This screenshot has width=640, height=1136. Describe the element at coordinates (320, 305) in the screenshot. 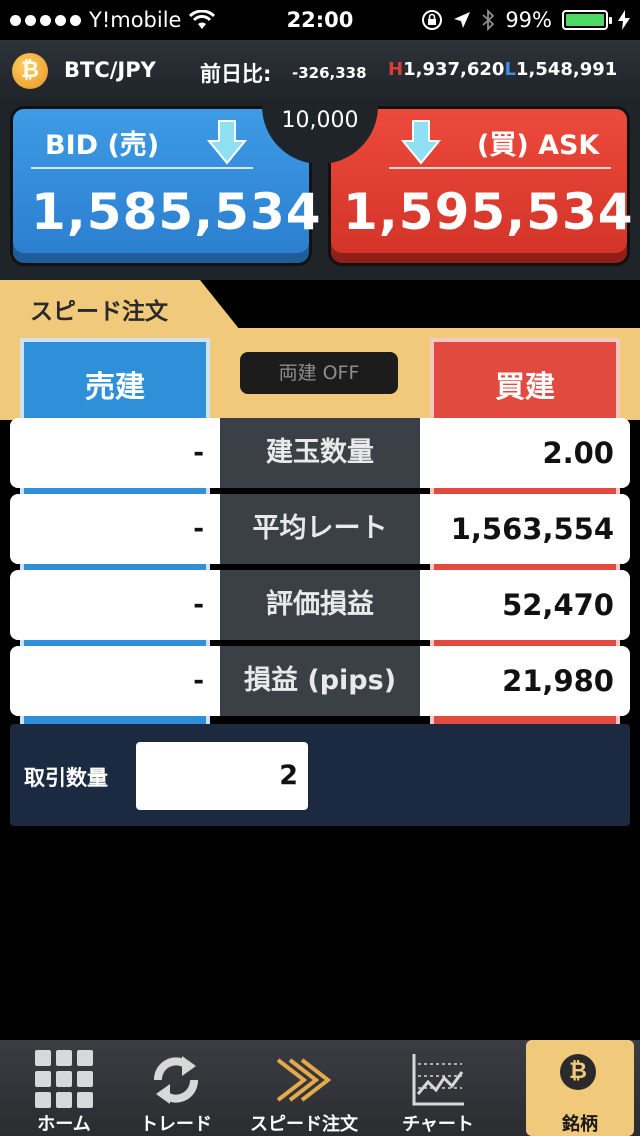

I see `tab-bar: スピード注文` at that location.